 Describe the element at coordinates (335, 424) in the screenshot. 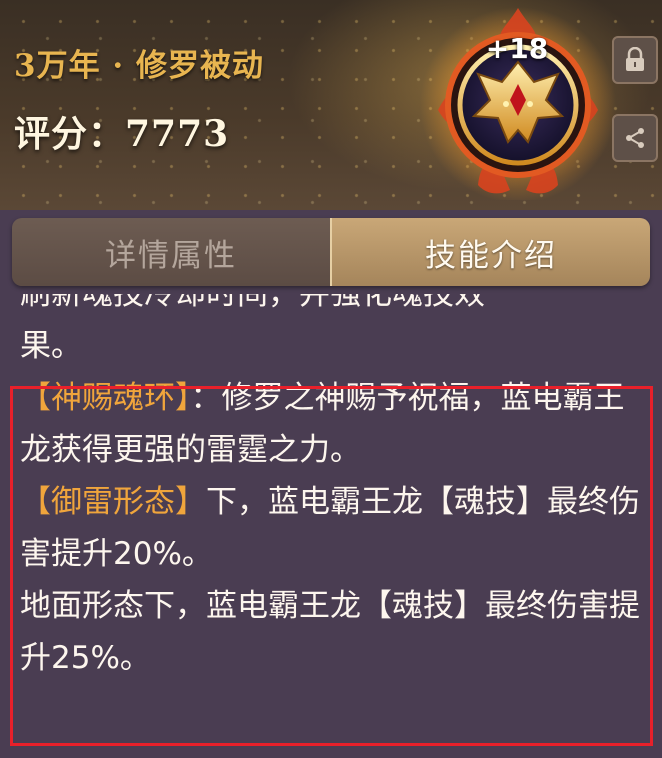

I see `desc-paragraph-divine-ring: 【神赐魂环】：修罗之神赐予祝福，蓝电霸王龙获得更强的雷霆之力。` at that location.